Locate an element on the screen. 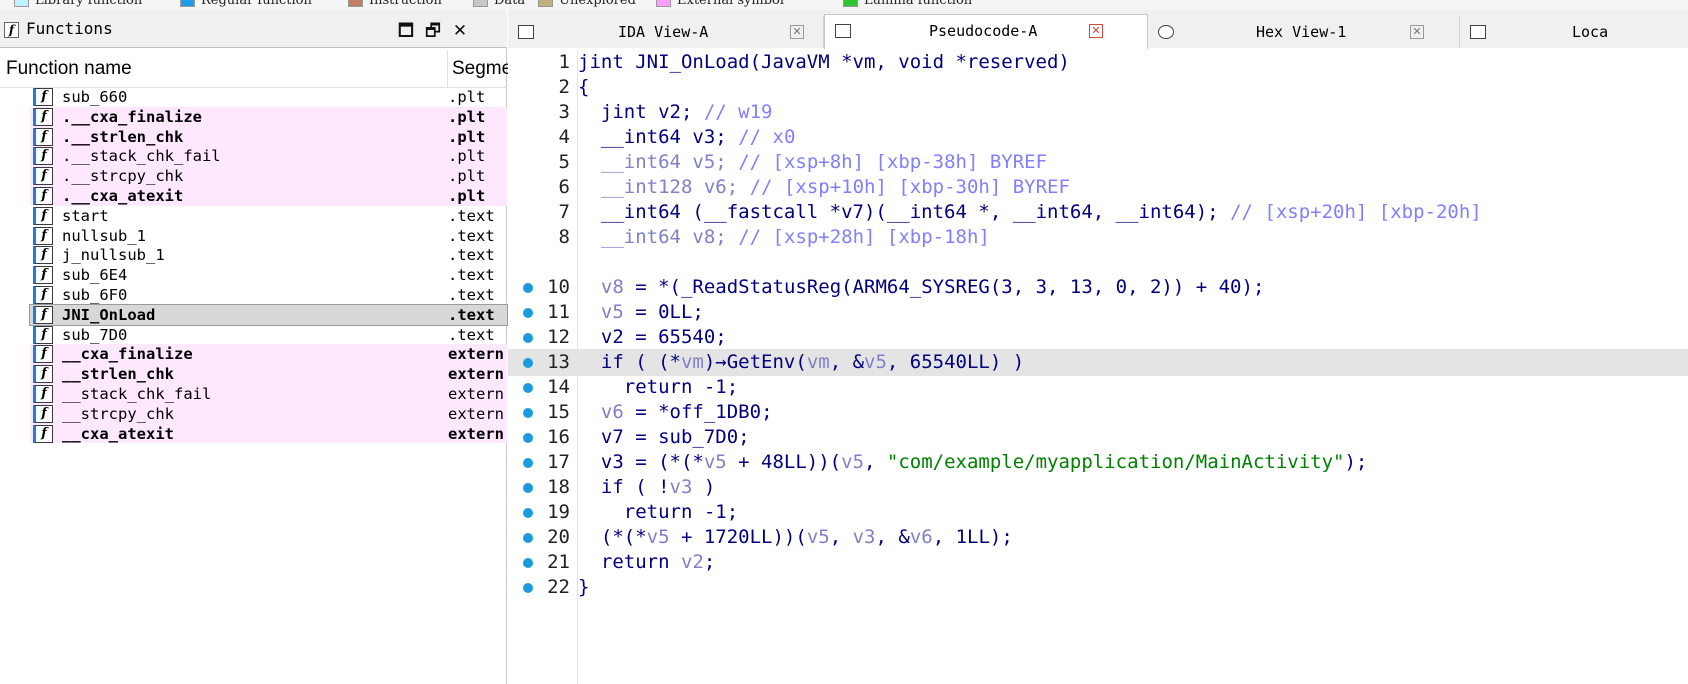 The height and width of the screenshot is (684, 1688). function-row: f j_nullsub_1 .text is located at coordinates (268, 255).